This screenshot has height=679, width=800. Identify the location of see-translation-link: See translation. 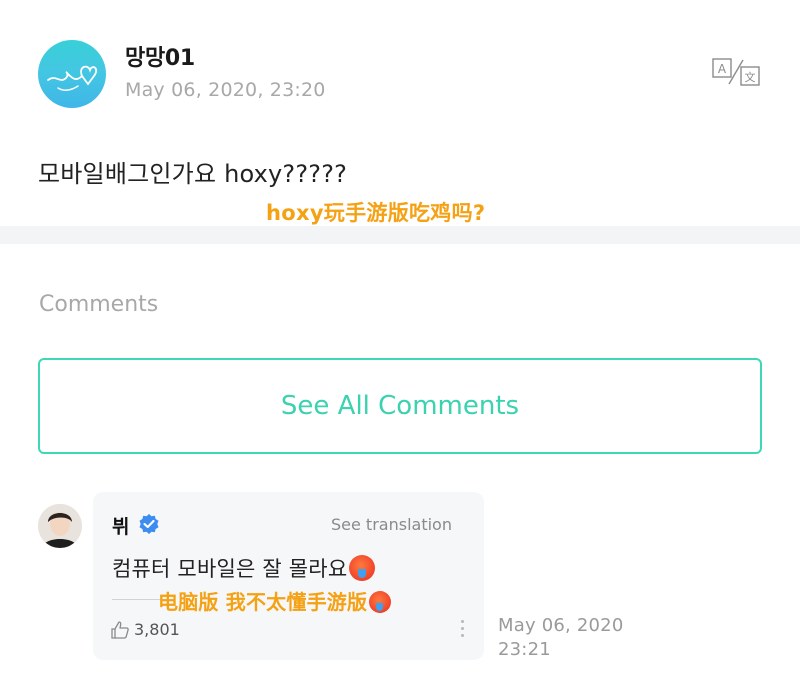
(391, 524).